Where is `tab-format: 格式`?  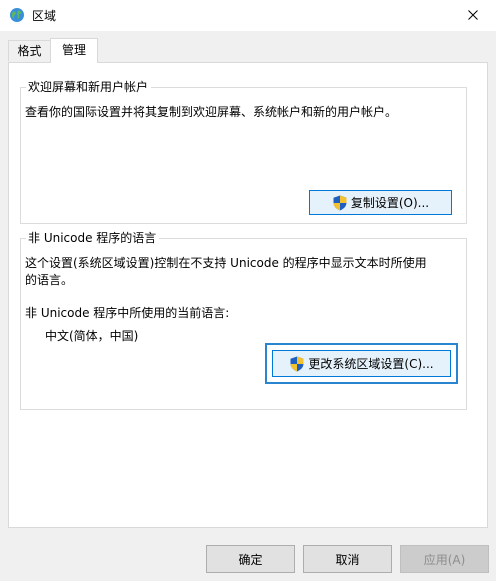
tab-format: 格式 is located at coordinates (29, 50).